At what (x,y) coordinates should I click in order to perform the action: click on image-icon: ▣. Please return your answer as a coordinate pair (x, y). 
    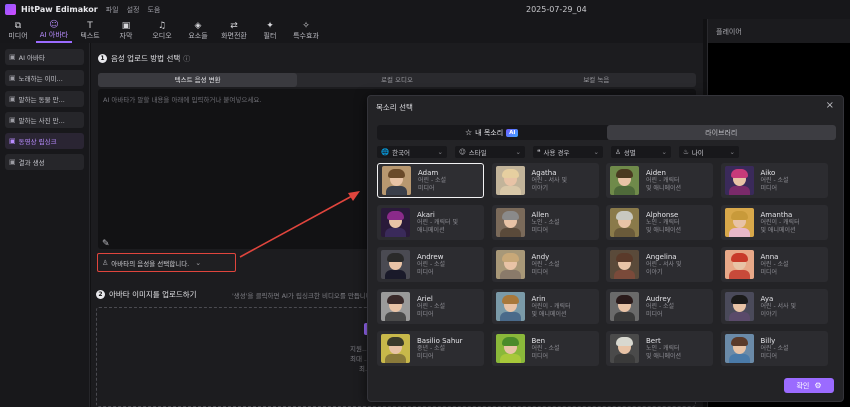
    Looking at the image, I should click on (12, 78).